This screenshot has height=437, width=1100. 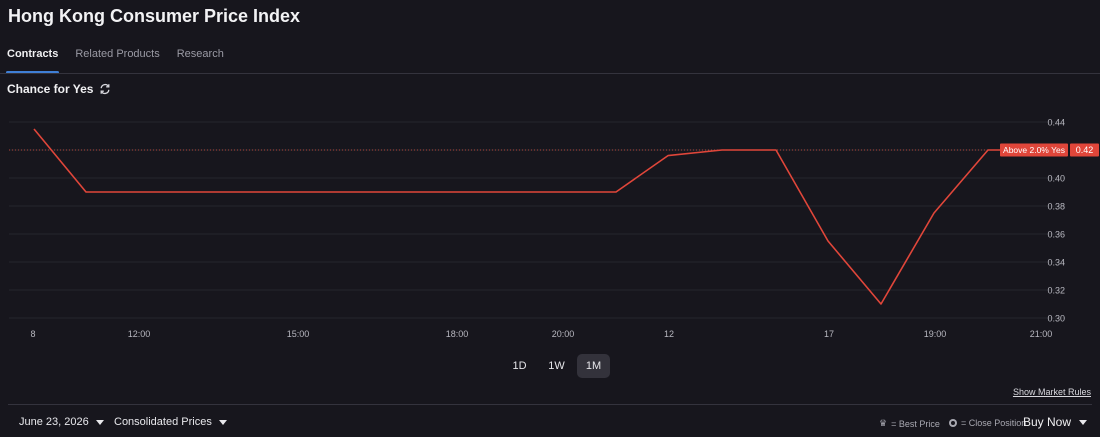 What do you see at coordinates (1052, 392) in the screenshot?
I see `show-market-rules-link: Show Market Rules` at bounding box center [1052, 392].